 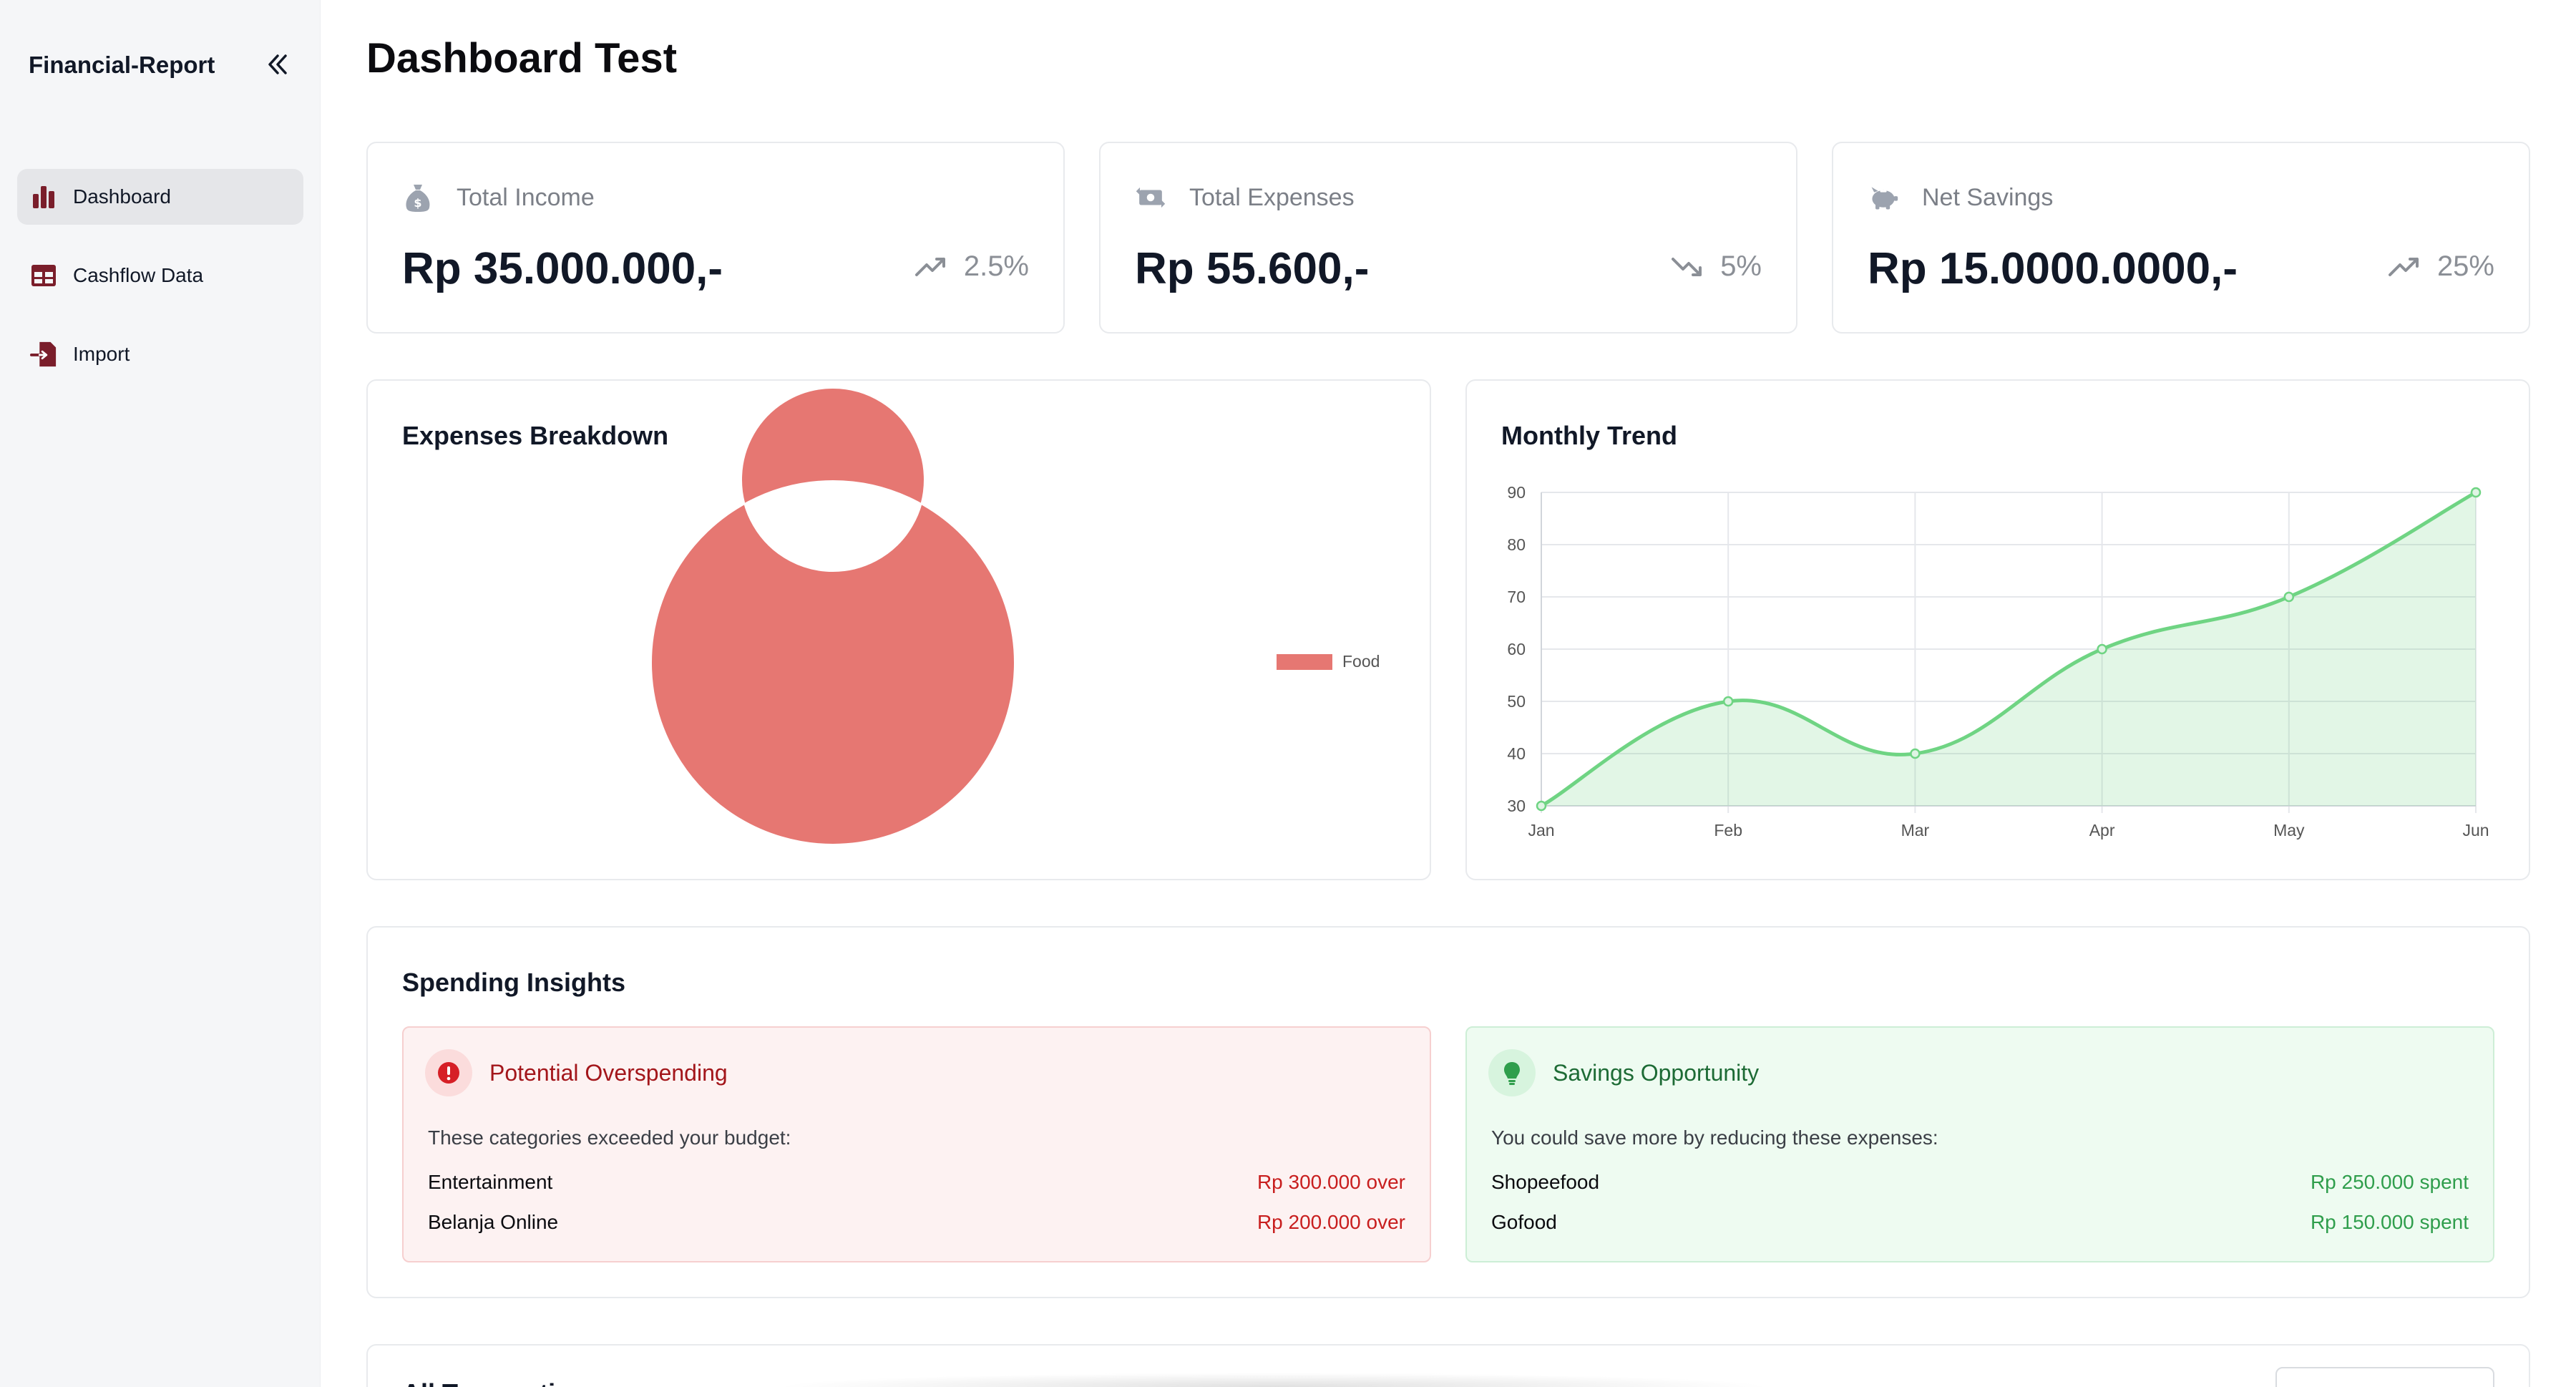 I want to click on stat-change: 2.5%, so click(x=971, y=266).